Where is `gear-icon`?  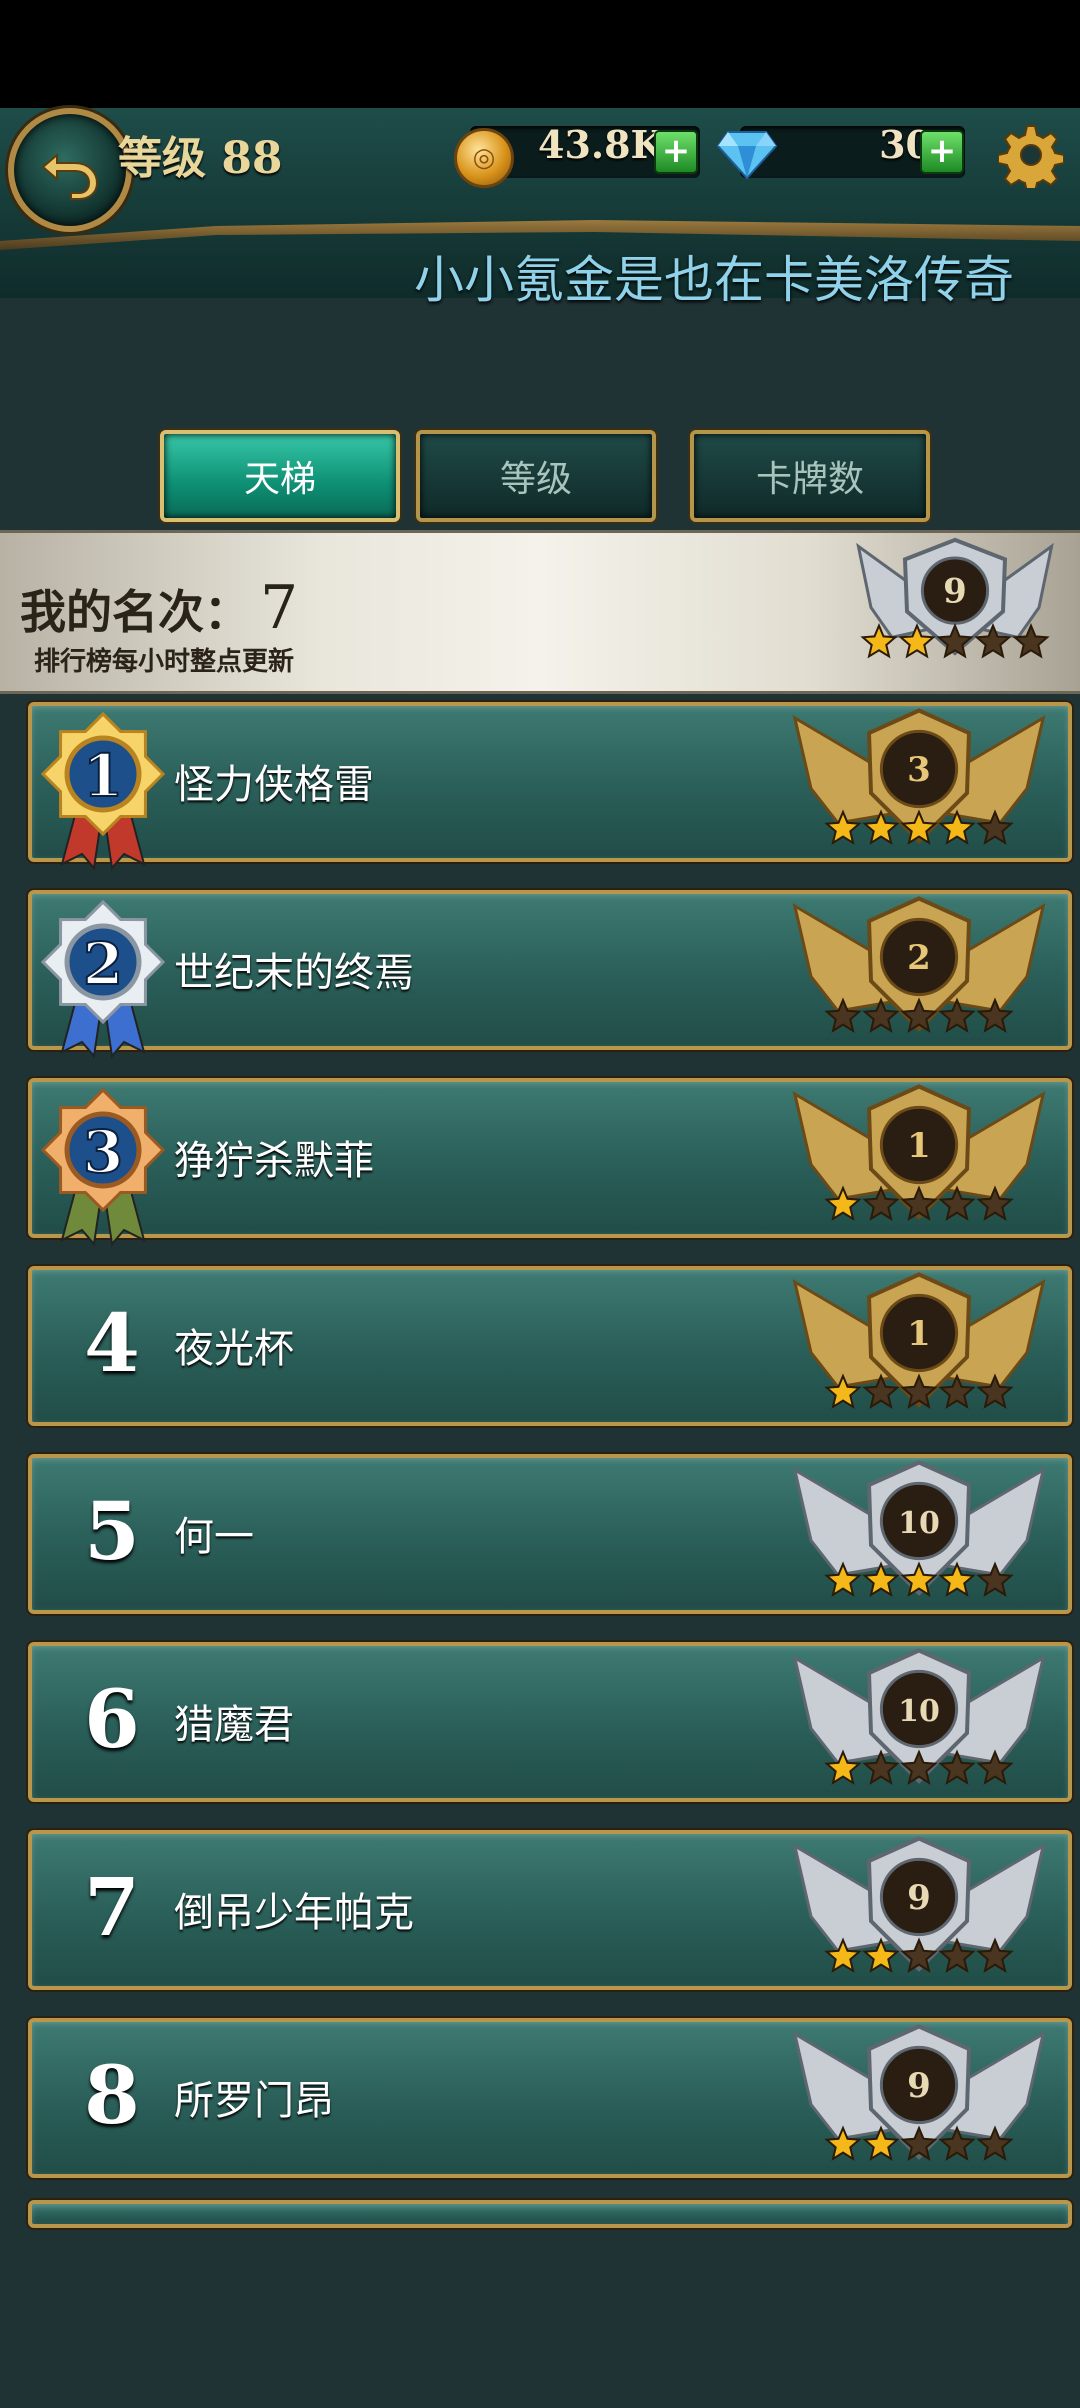
gear-icon is located at coordinates (1031, 155).